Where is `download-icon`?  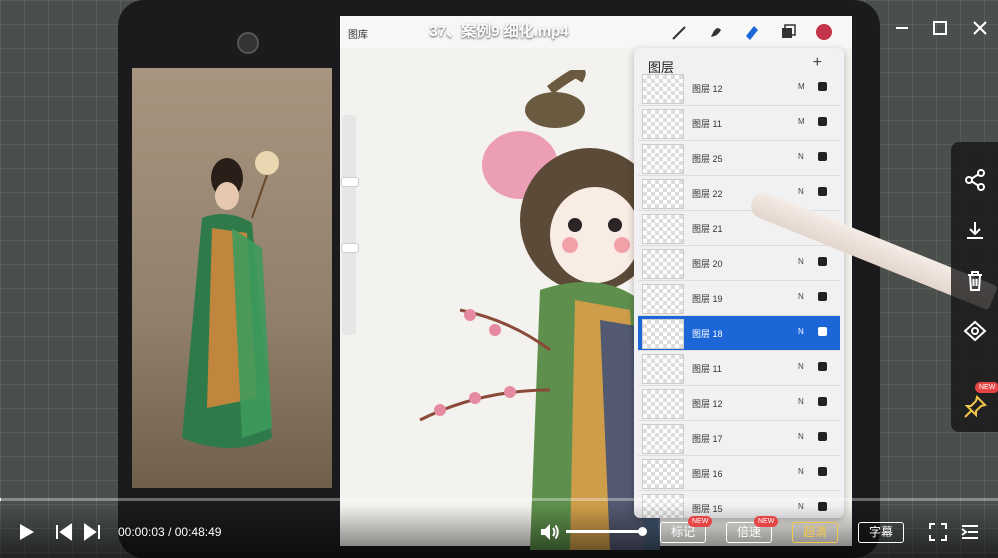
download-icon is located at coordinates (975, 231).